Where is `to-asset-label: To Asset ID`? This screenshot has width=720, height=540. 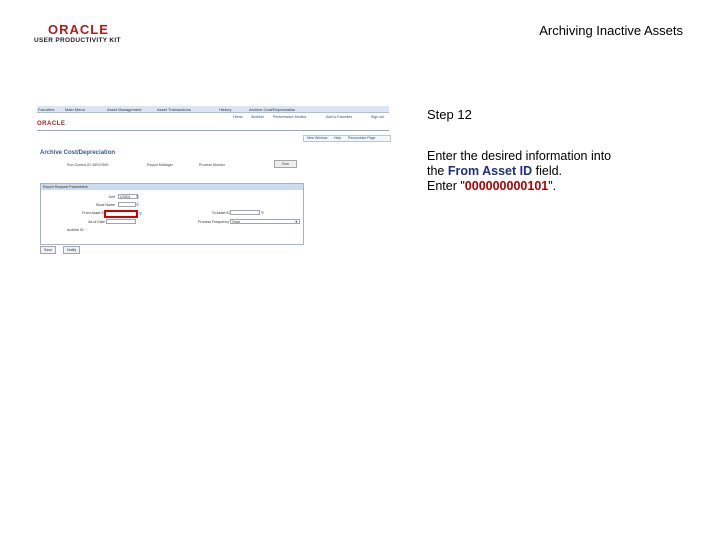
to-asset-label: To Asset ID is located at coordinates (220, 213).